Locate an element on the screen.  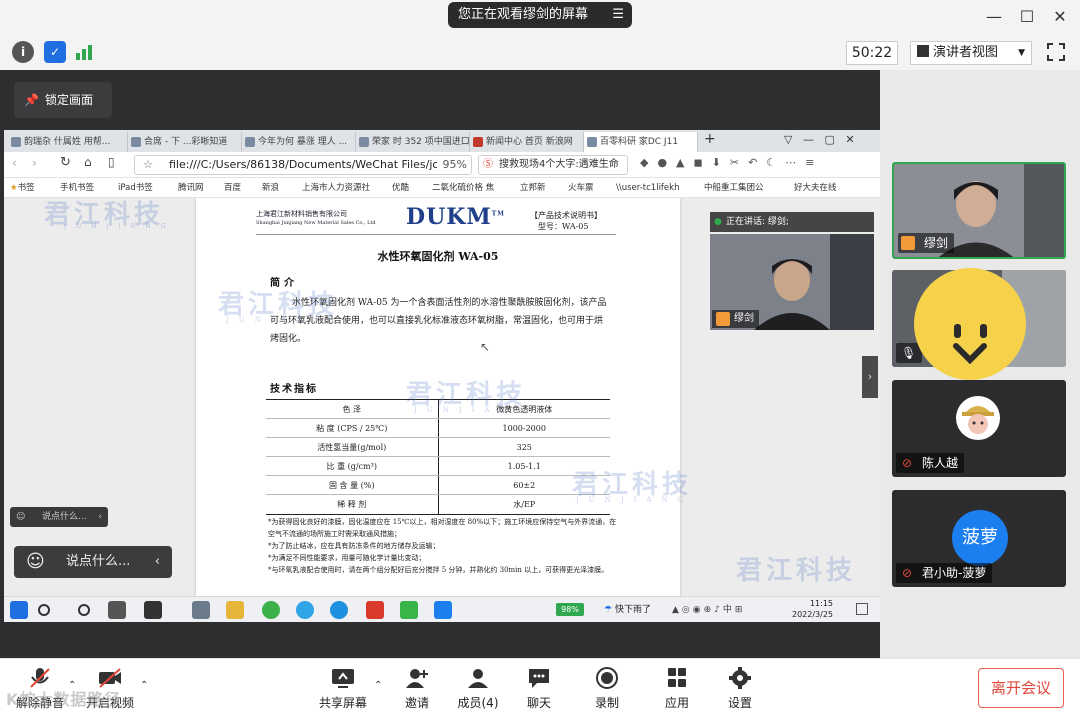
browser-360-icon is located at coordinates (271, 610).